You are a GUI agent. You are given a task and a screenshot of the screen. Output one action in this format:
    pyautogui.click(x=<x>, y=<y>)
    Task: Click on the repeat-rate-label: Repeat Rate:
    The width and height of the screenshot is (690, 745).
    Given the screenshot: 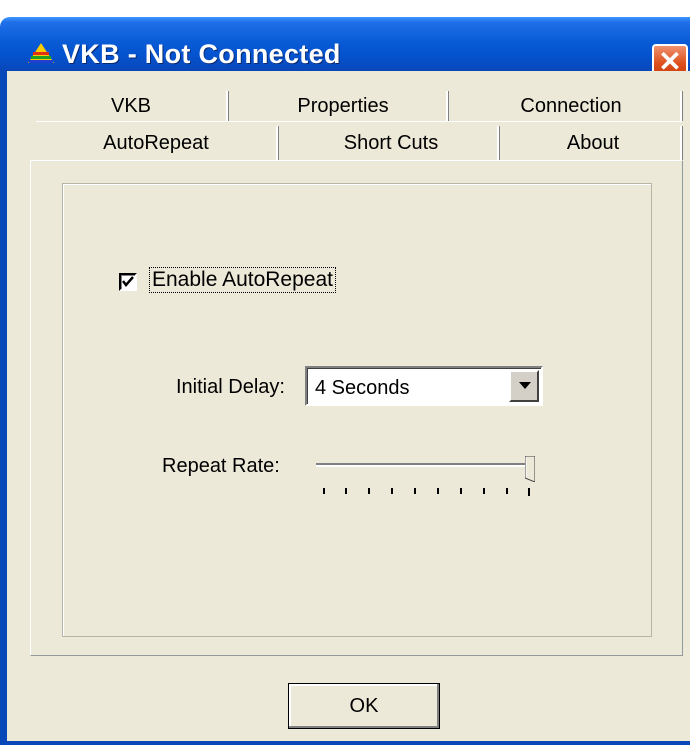 What is the action you would take?
    pyautogui.click(x=221, y=466)
    